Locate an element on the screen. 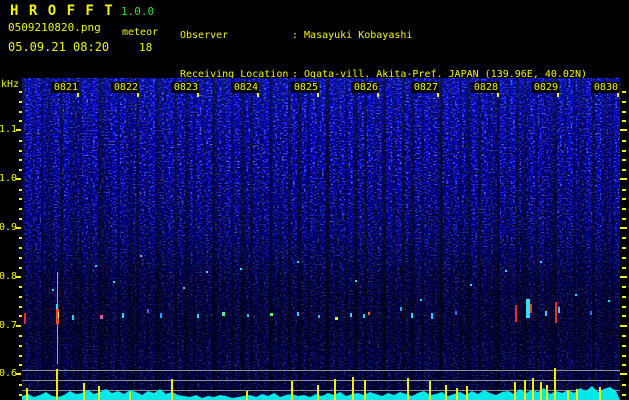  time-tick-label: 0823 is located at coordinates (185, 87).